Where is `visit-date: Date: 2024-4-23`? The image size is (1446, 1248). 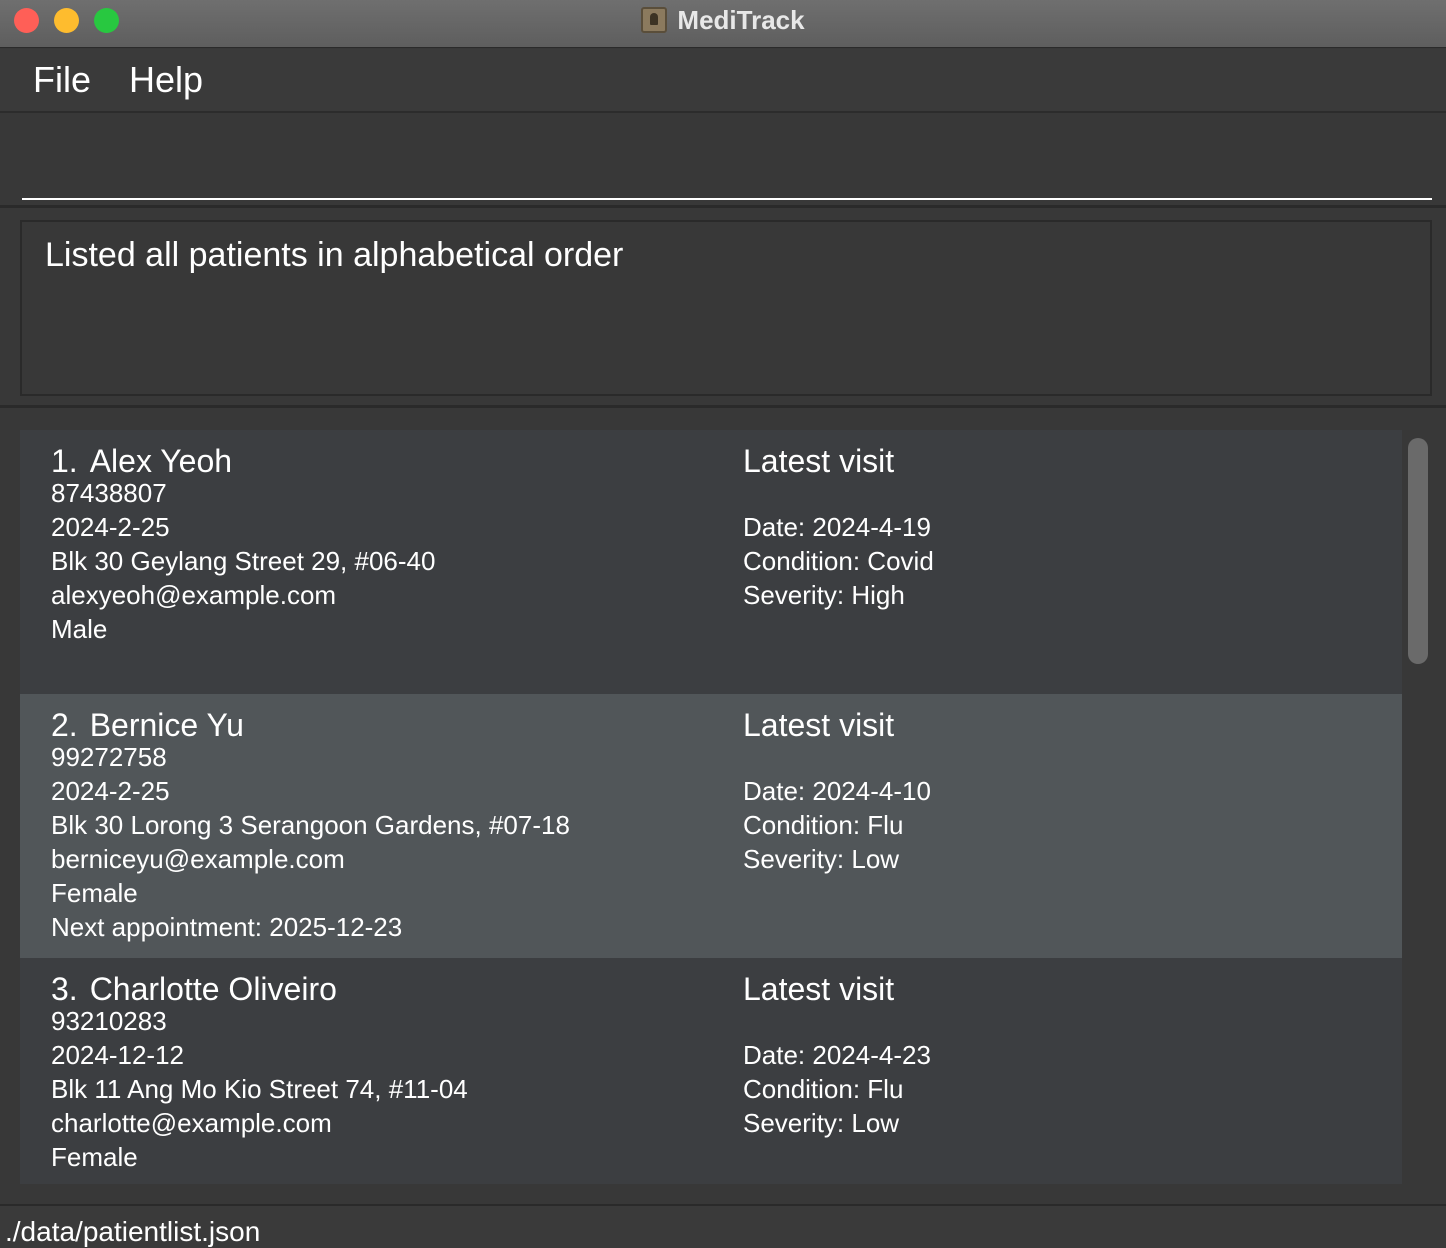 visit-date: Date: 2024-4-23 is located at coordinates (837, 1055).